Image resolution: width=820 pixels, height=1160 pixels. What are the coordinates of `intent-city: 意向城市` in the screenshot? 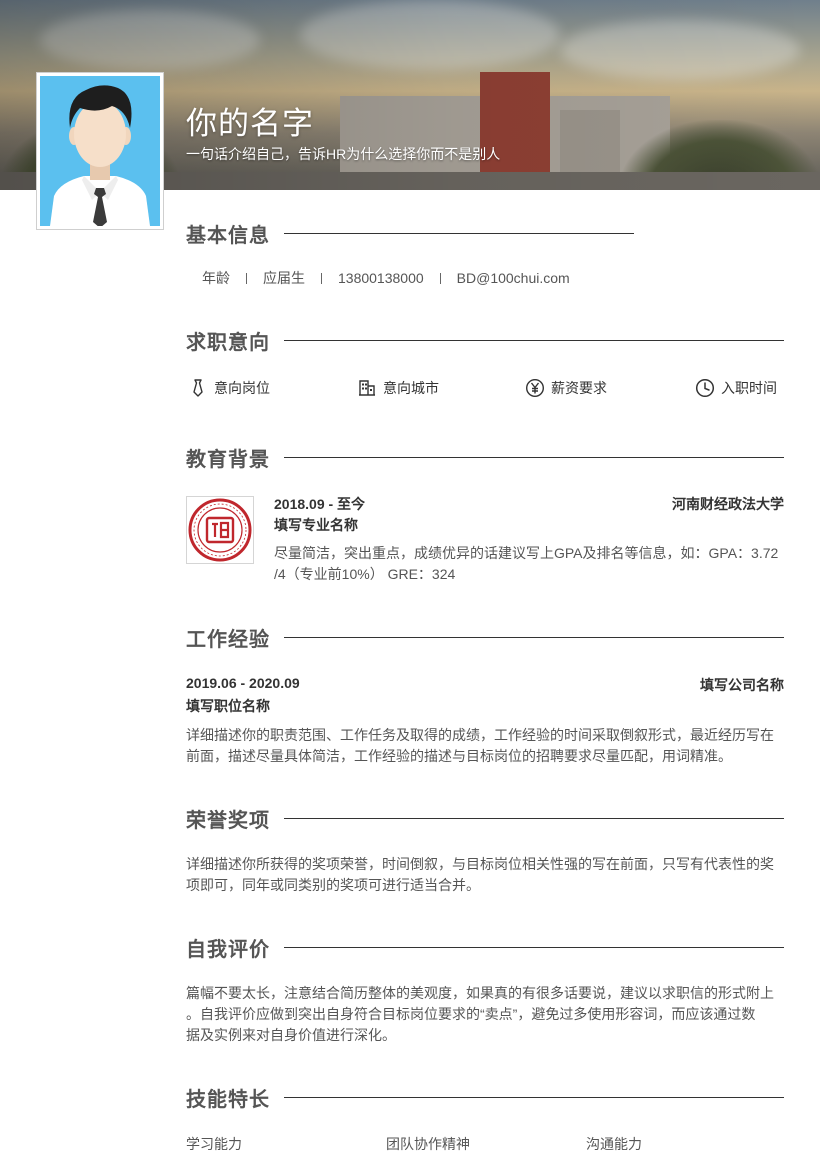 It's located at (398, 388).